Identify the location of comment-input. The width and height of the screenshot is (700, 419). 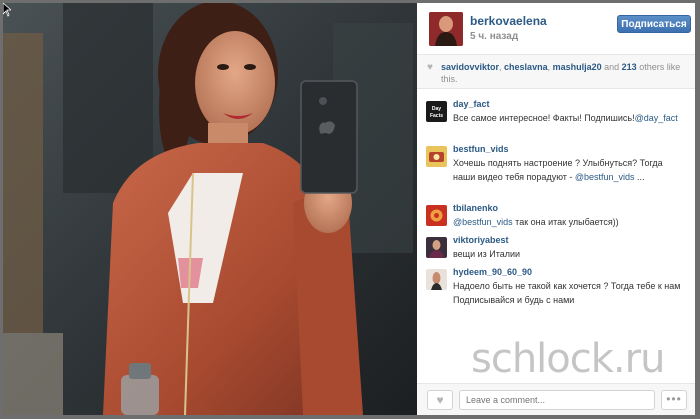
(557, 400).